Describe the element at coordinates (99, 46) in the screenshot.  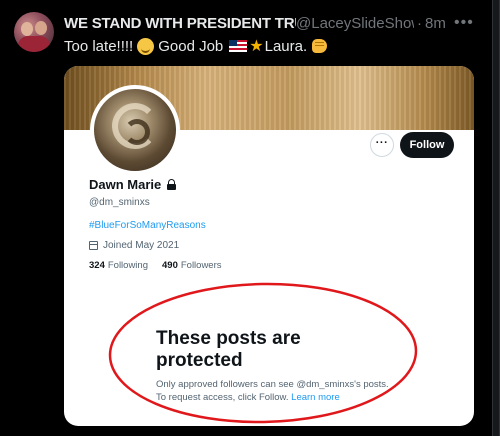
I see `tweet-text-part1: Too late!!!!` at that location.